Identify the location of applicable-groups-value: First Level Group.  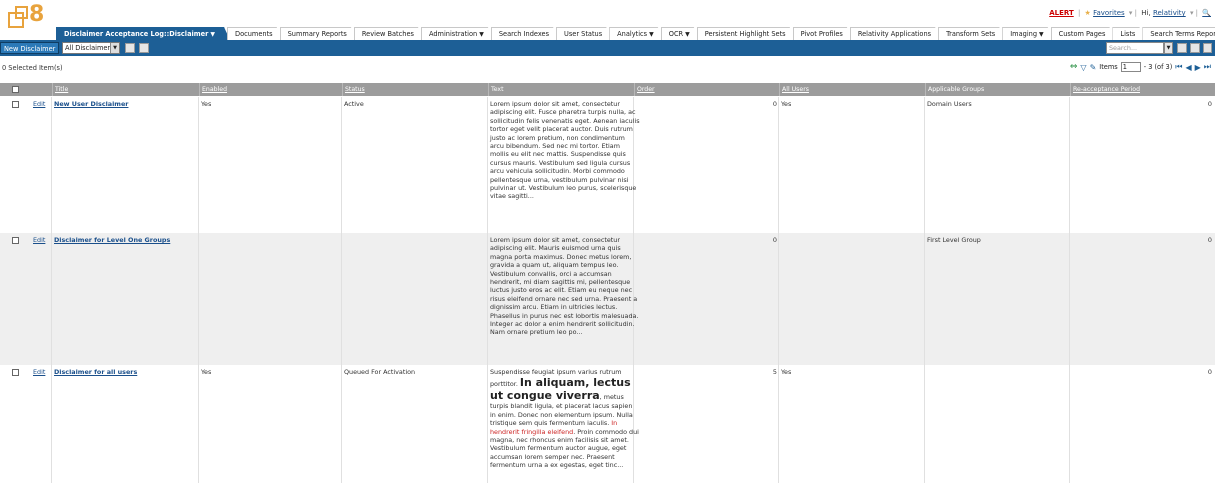
(954, 240).